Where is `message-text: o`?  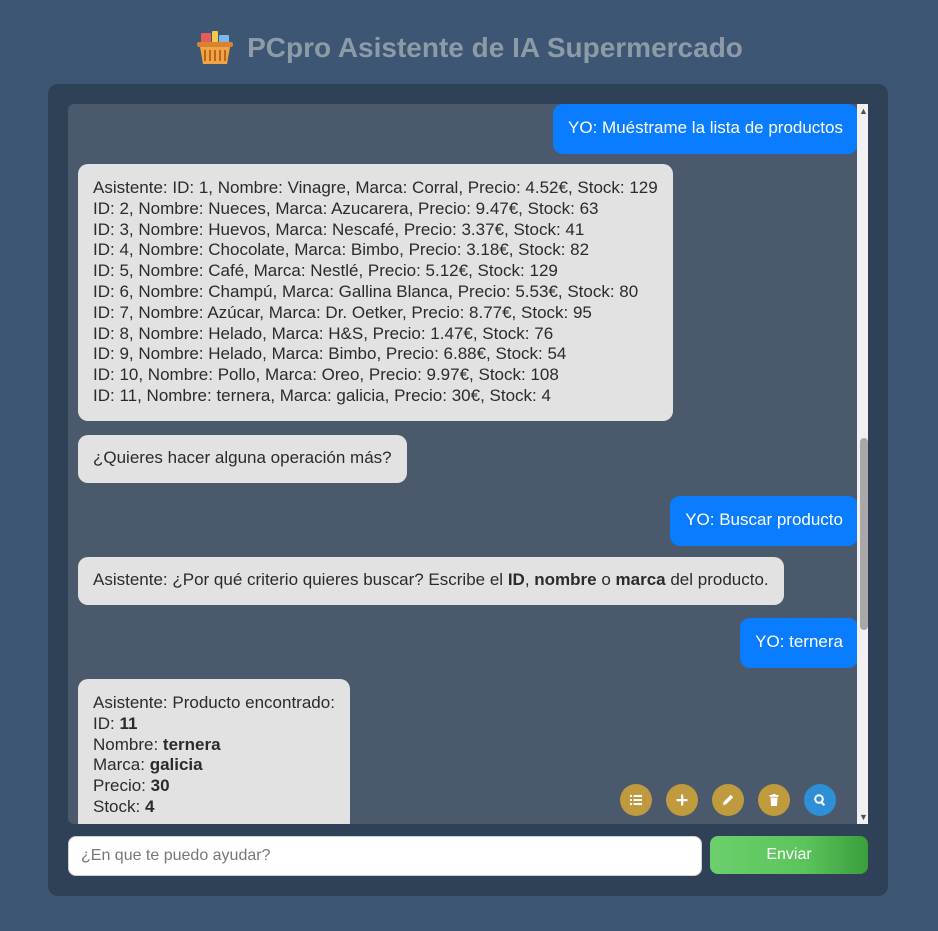
message-text: o is located at coordinates (606, 579).